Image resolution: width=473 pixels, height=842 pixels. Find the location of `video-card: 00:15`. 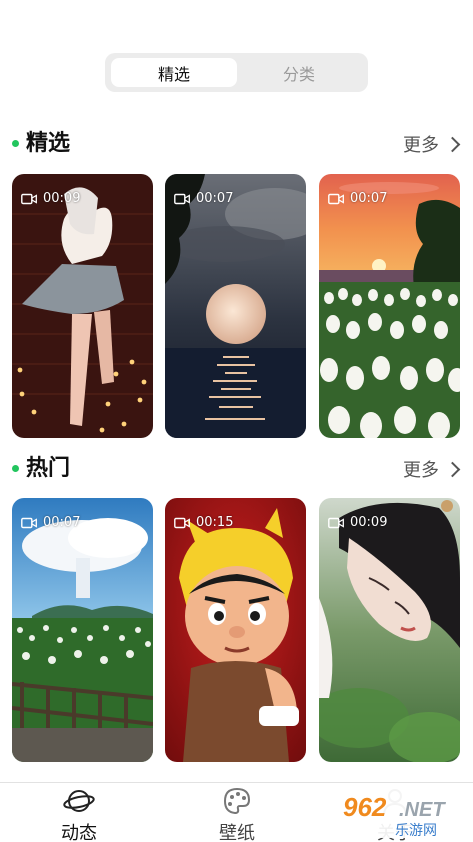

video-card: 00:15 is located at coordinates (235, 630).